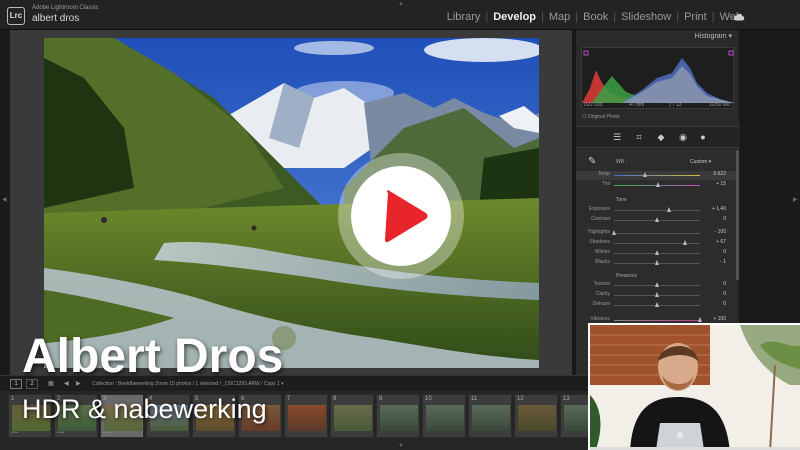 The image size is (800, 450). Describe the element at coordinates (401, 216) in the screenshot. I see `play-icon` at that location.